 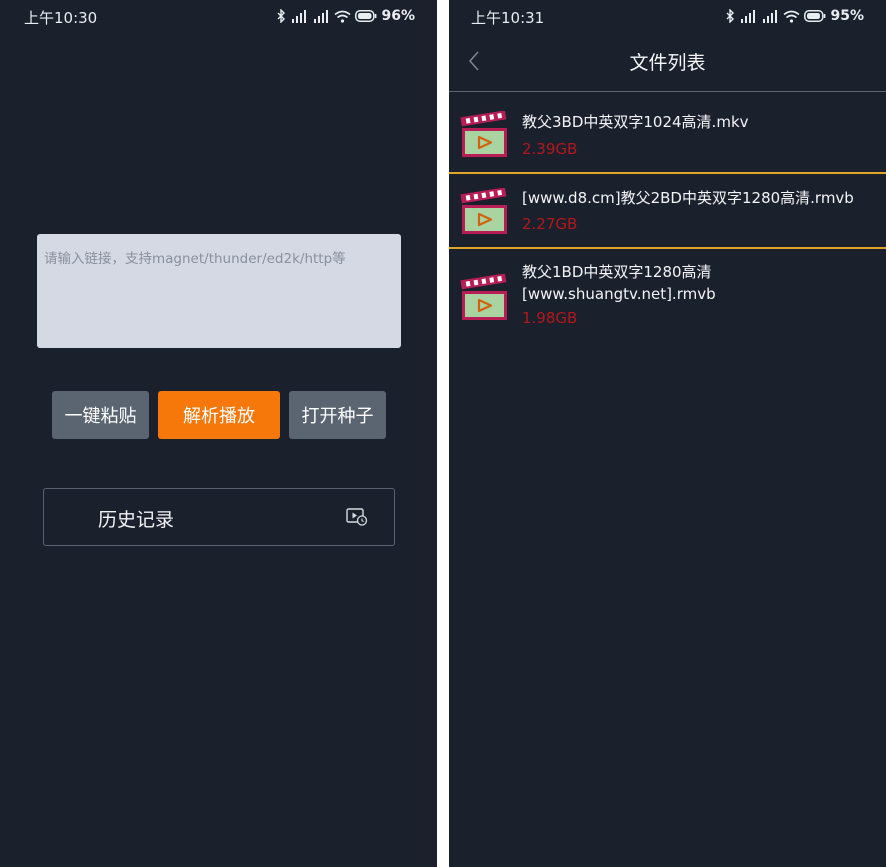 I want to click on paste-button: 一键粘贴, so click(x=100, y=415).